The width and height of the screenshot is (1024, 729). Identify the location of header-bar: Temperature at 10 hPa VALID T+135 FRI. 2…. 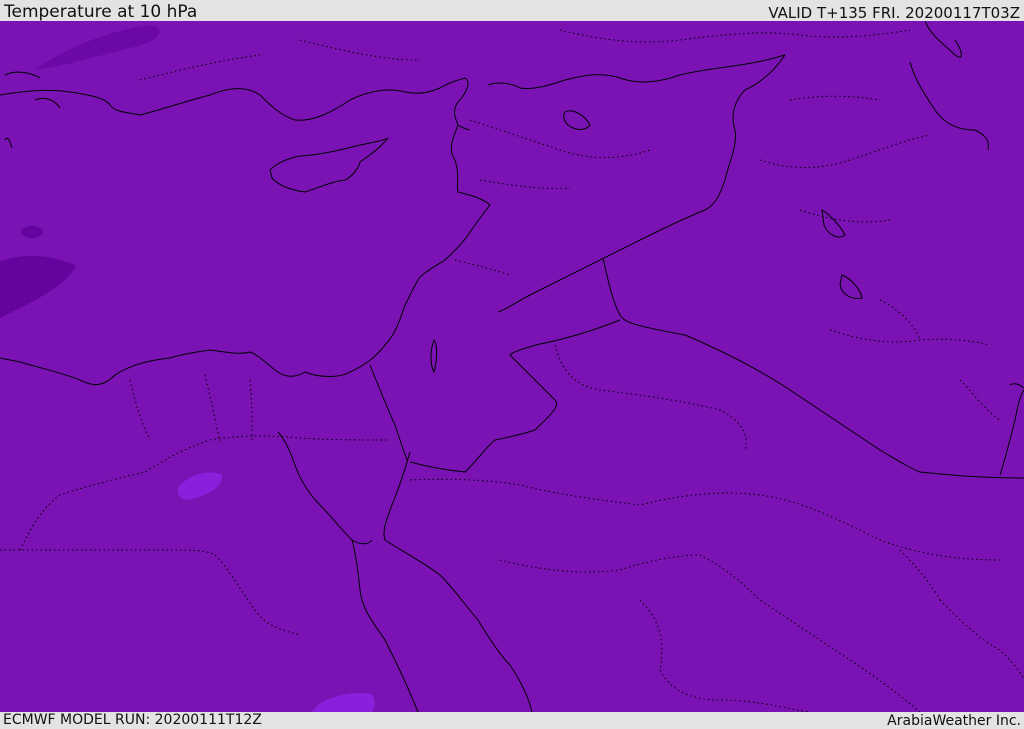
(512, 11).